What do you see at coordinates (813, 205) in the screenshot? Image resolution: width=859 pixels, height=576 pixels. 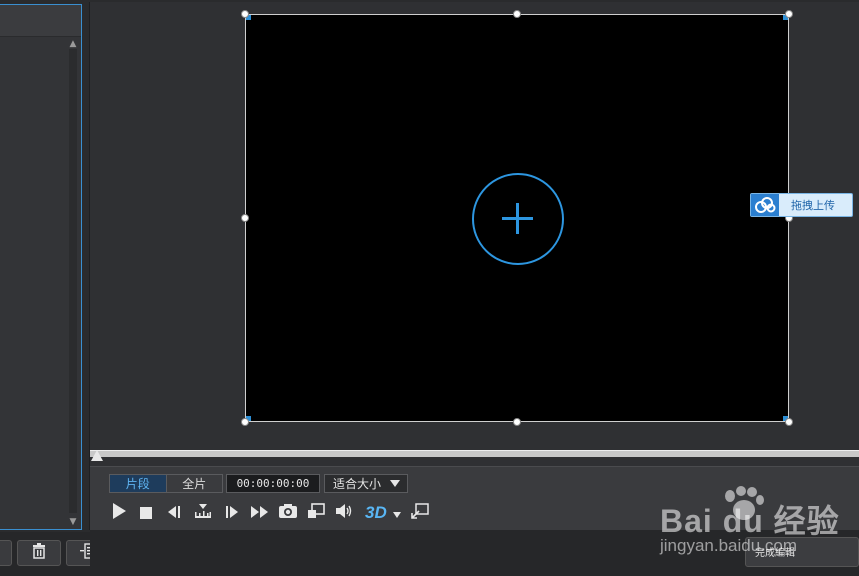 I see `upload-label: 拖拽上传` at bounding box center [813, 205].